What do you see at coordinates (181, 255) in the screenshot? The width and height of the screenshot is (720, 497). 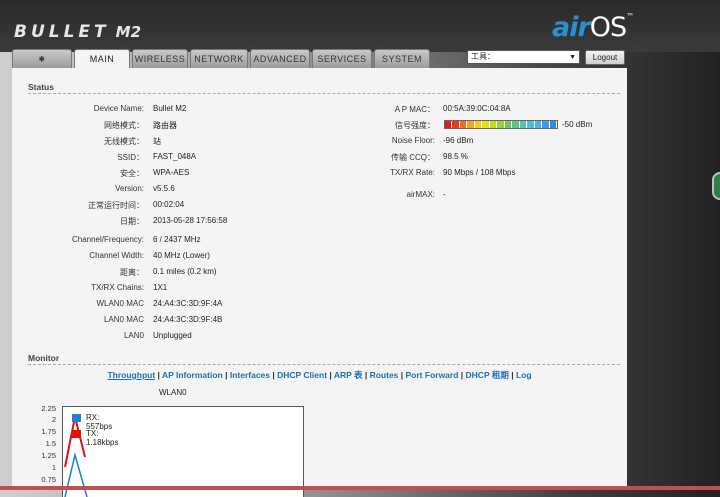 I see `status-value: 40 MHz (Lower)` at bounding box center [181, 255].